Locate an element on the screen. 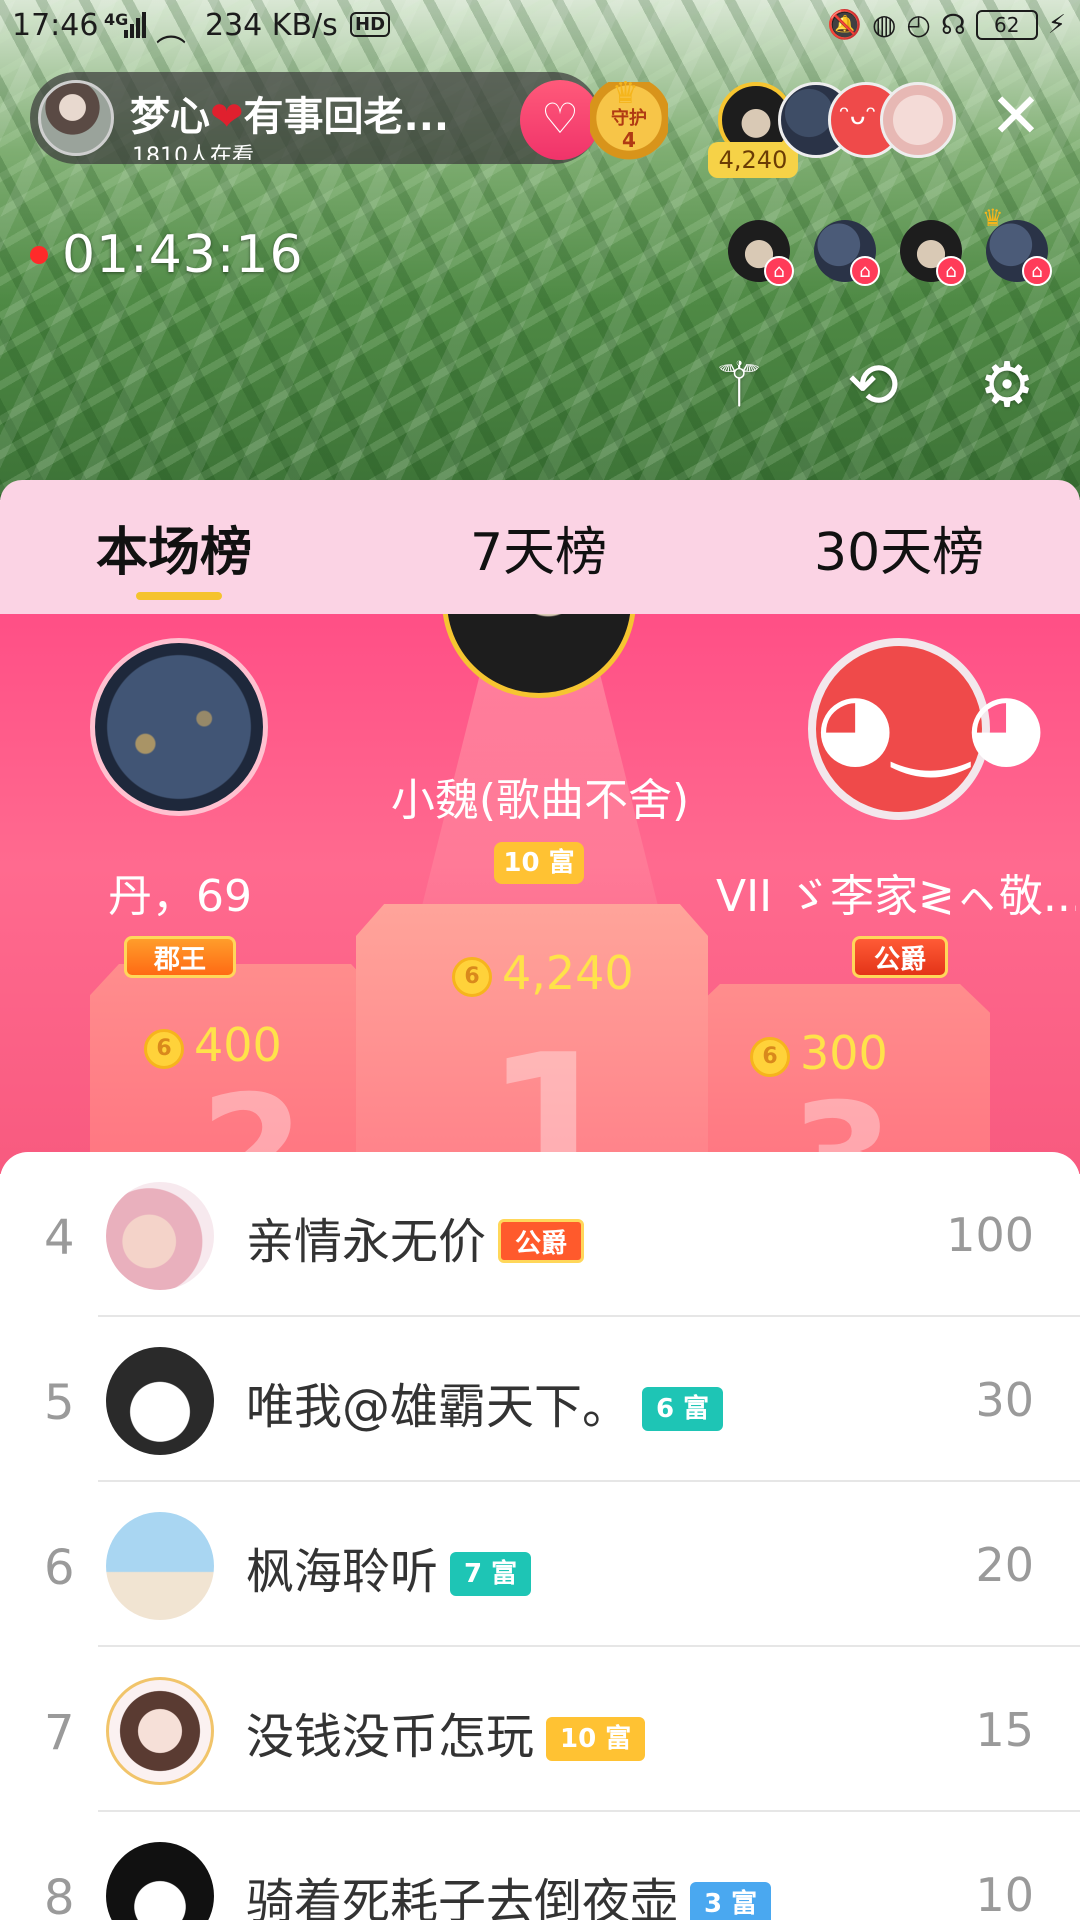 This screenshot has width=1080, height=1920. live-timer: 01:43:16 is located at coordinates (183, 255).